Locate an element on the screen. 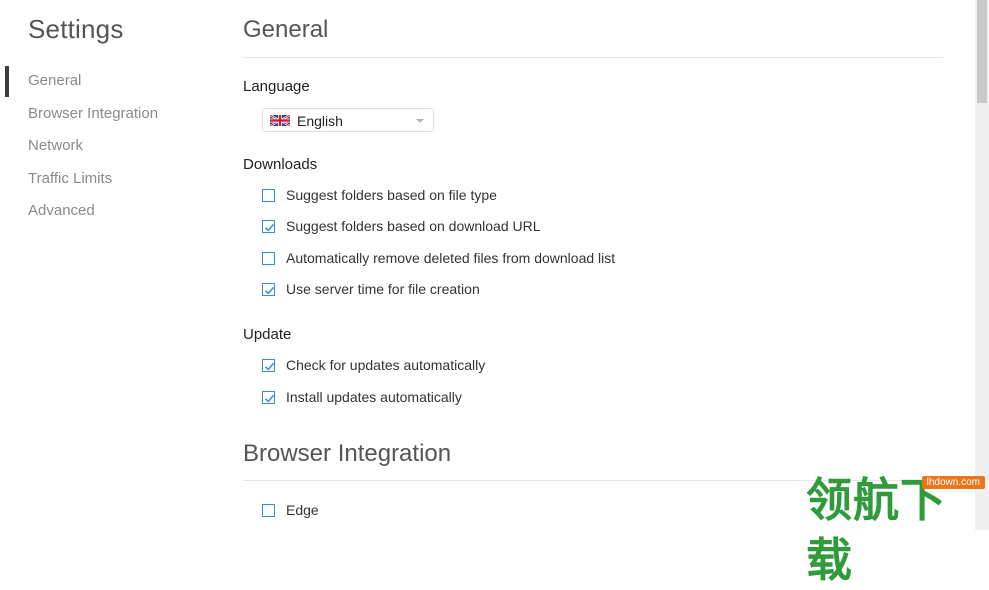  vertical-scrollbar is located at coordinates (982, 265).